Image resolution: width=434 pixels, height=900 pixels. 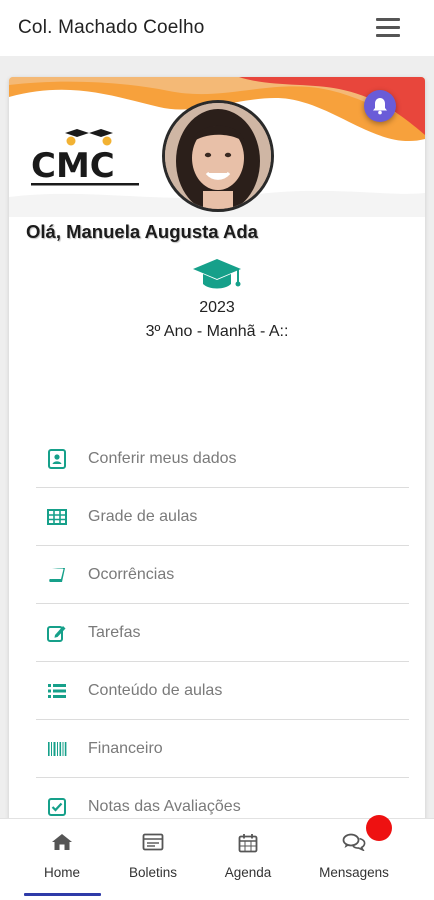 I want to click on top-app-bar: Col. Machado Coelho, so click(x=217, y=28).